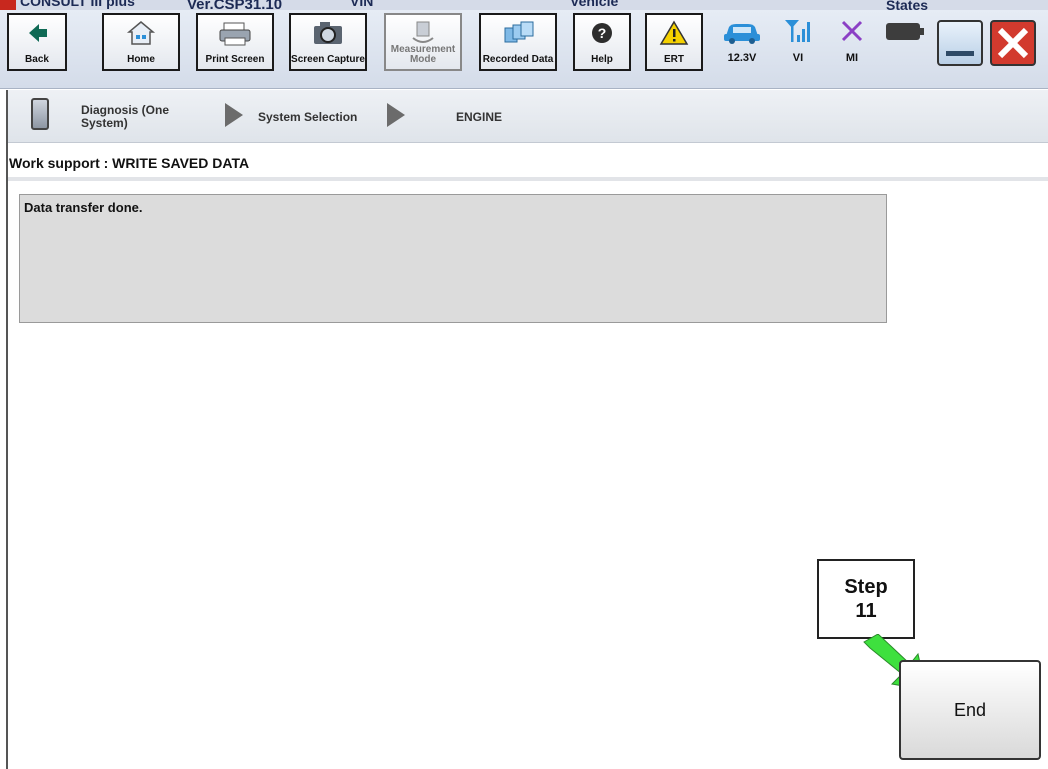 Image resolution: width=1048 pixels, height=769 pixels. I want to click on mi-indicator: MI, so click(852, 42).